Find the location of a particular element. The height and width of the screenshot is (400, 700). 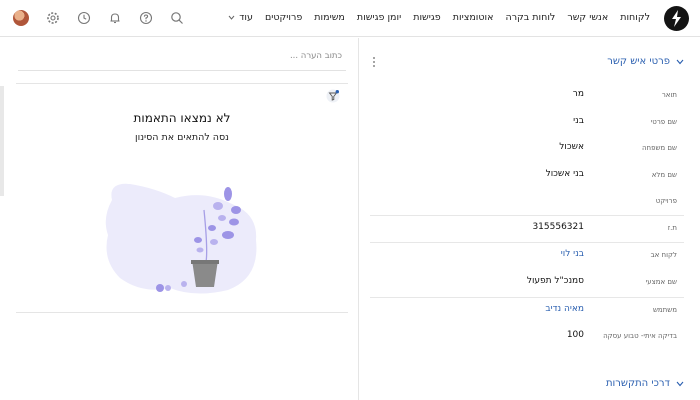

field-label: שם מלא is located at coordinates (664, 175).